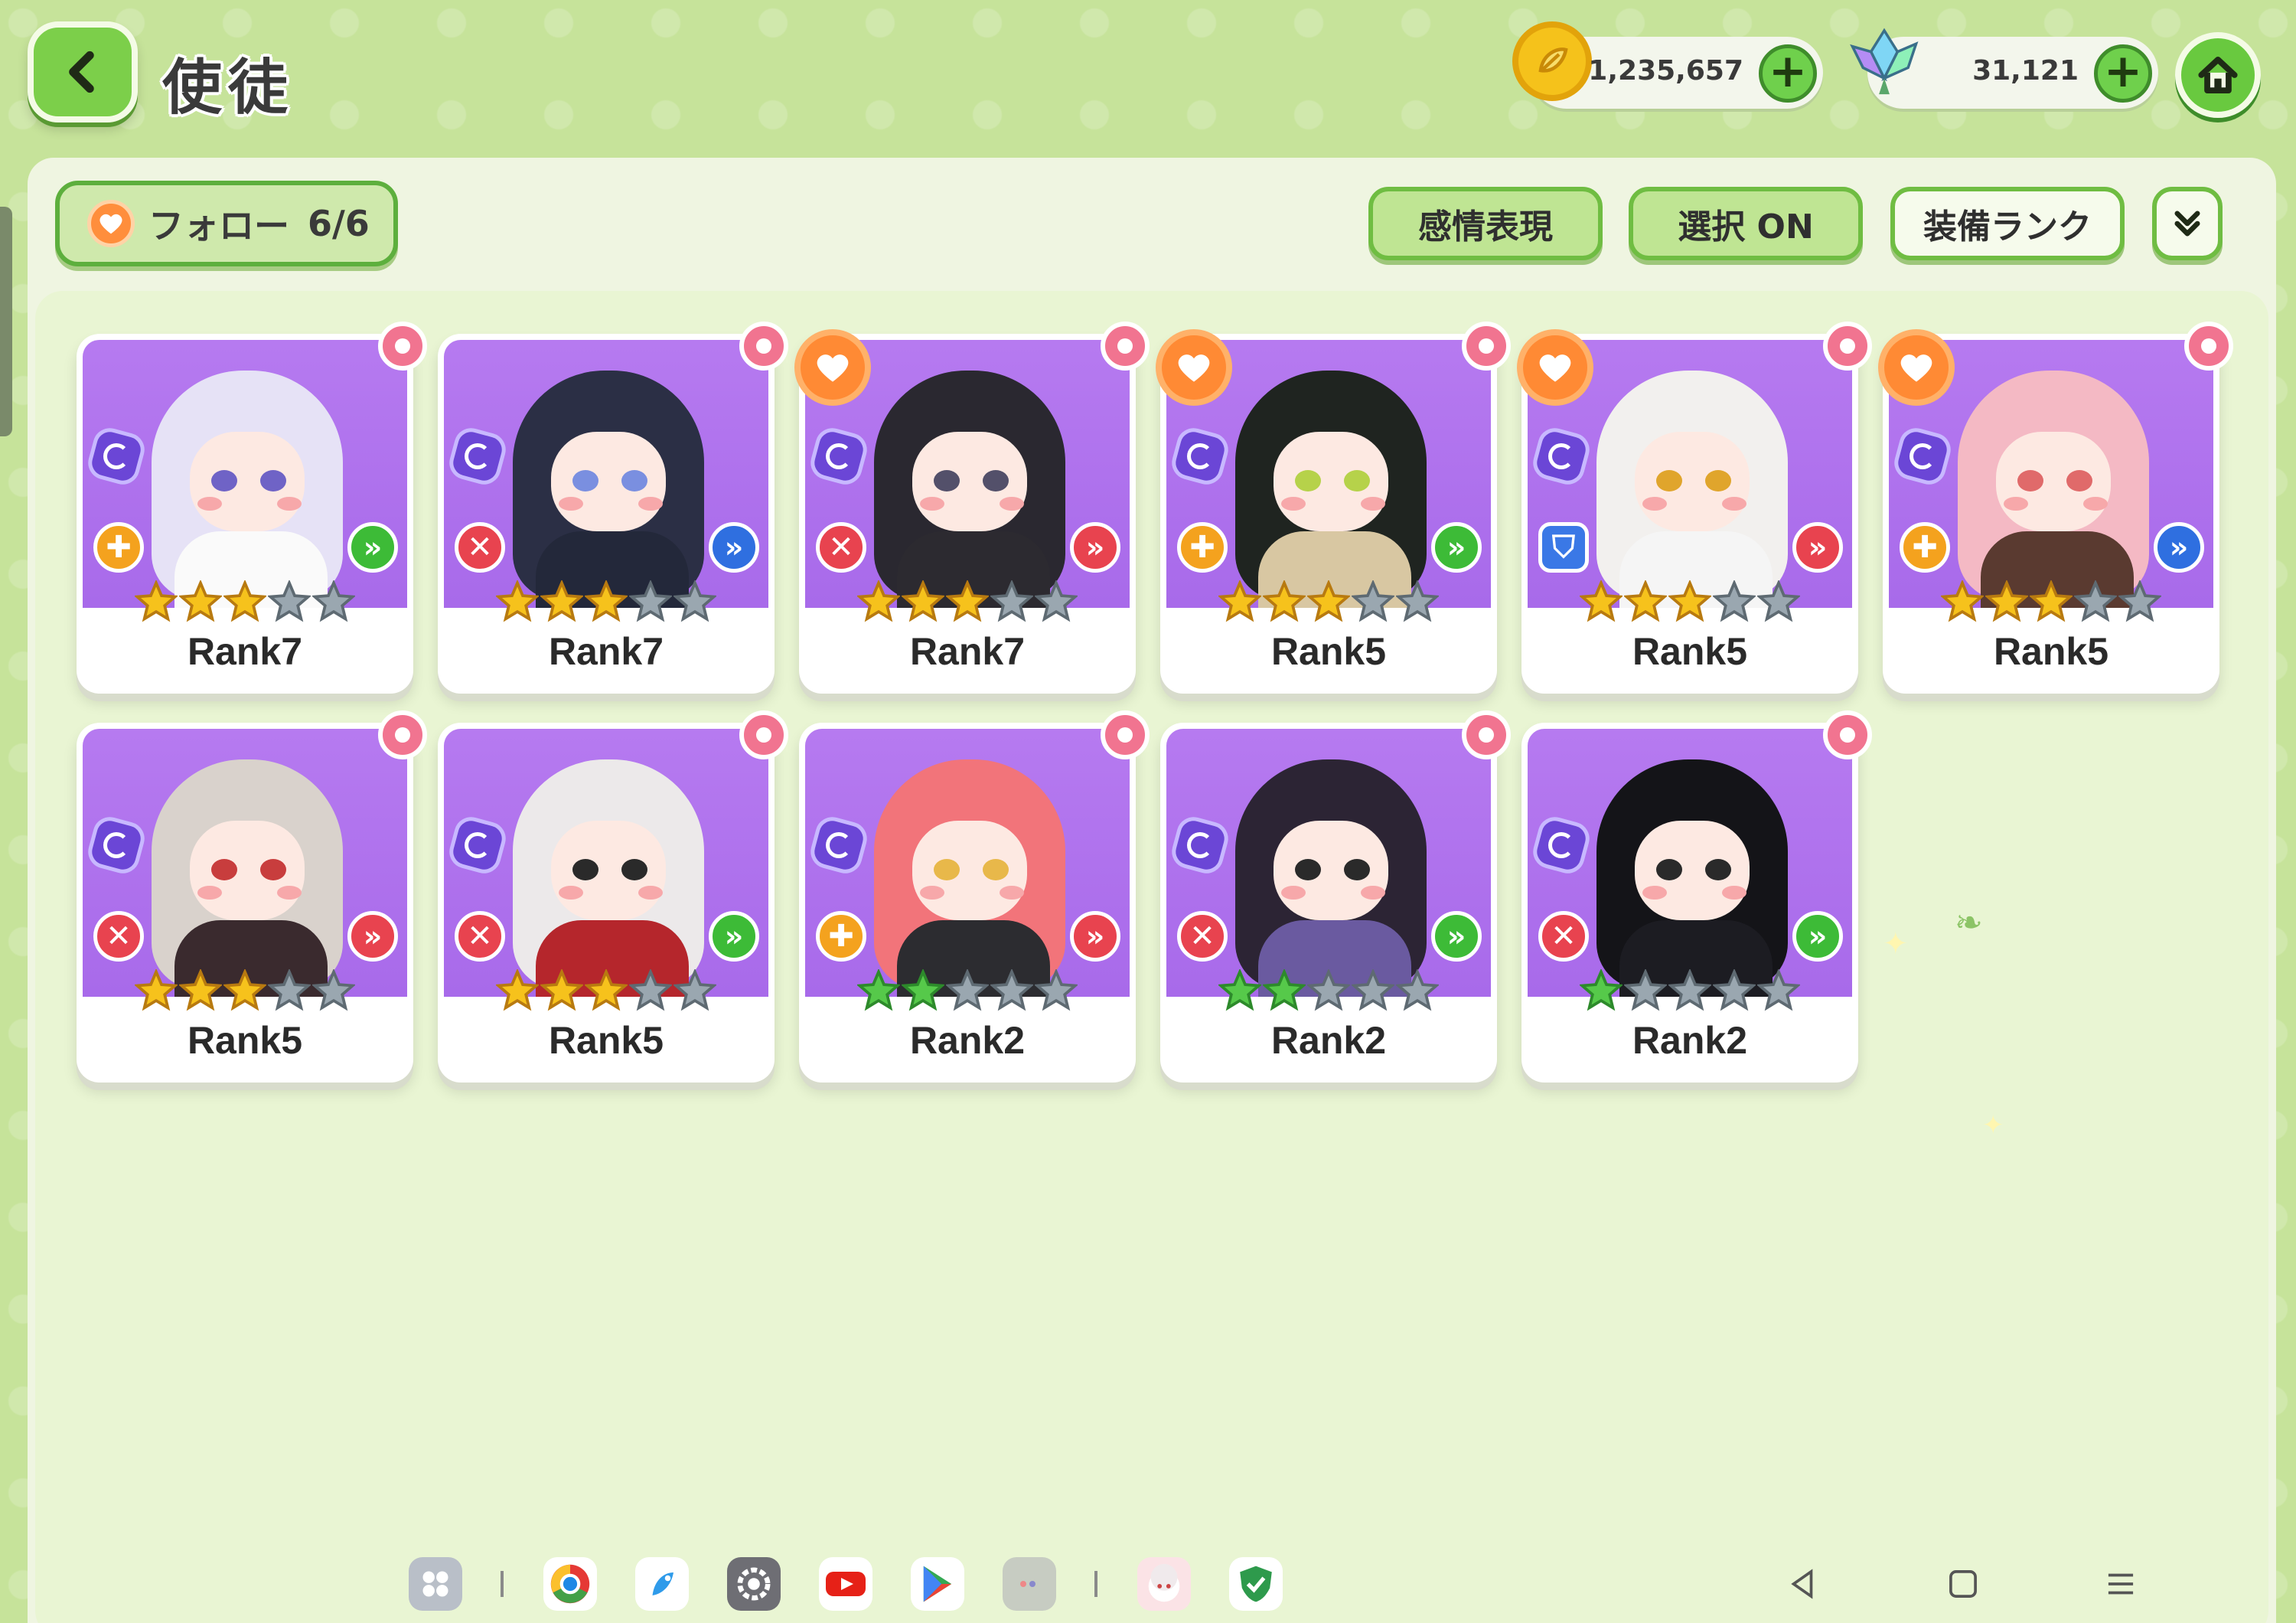 The width and height of the screenshot is (2296, 1623). Describe the element at coordinates (1485, 223) in the screenshot. I see `emotion-button: 感情表現` at that location.